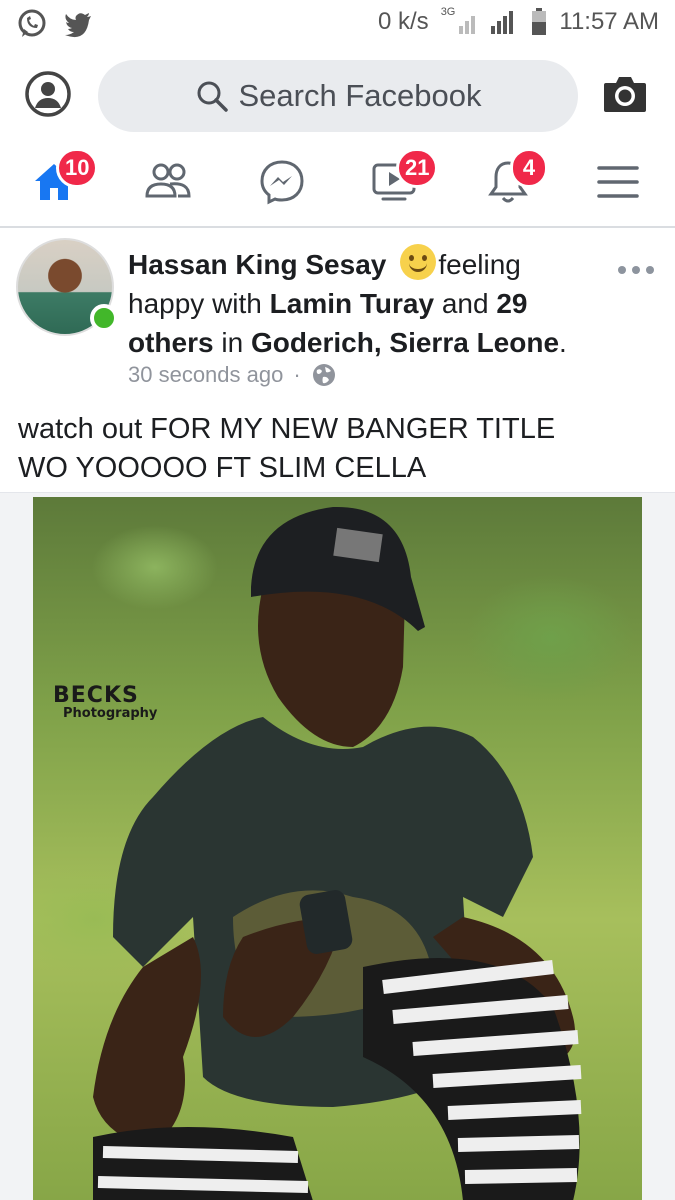 This screenshot has height=1200, width=675. Describe the element at coordinates (287, 429) in the screenshot. I see `post-text-line-1: watch out FOR MY NEW BANGER TITLE` at that location.